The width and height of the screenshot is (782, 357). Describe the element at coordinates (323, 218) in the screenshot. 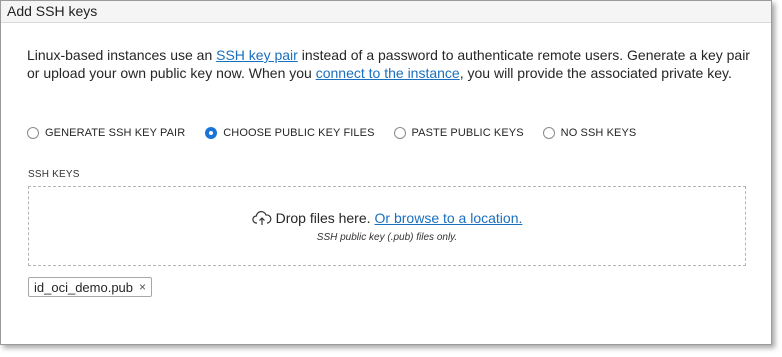

I see `drop-text: Drop files here.` at that location.